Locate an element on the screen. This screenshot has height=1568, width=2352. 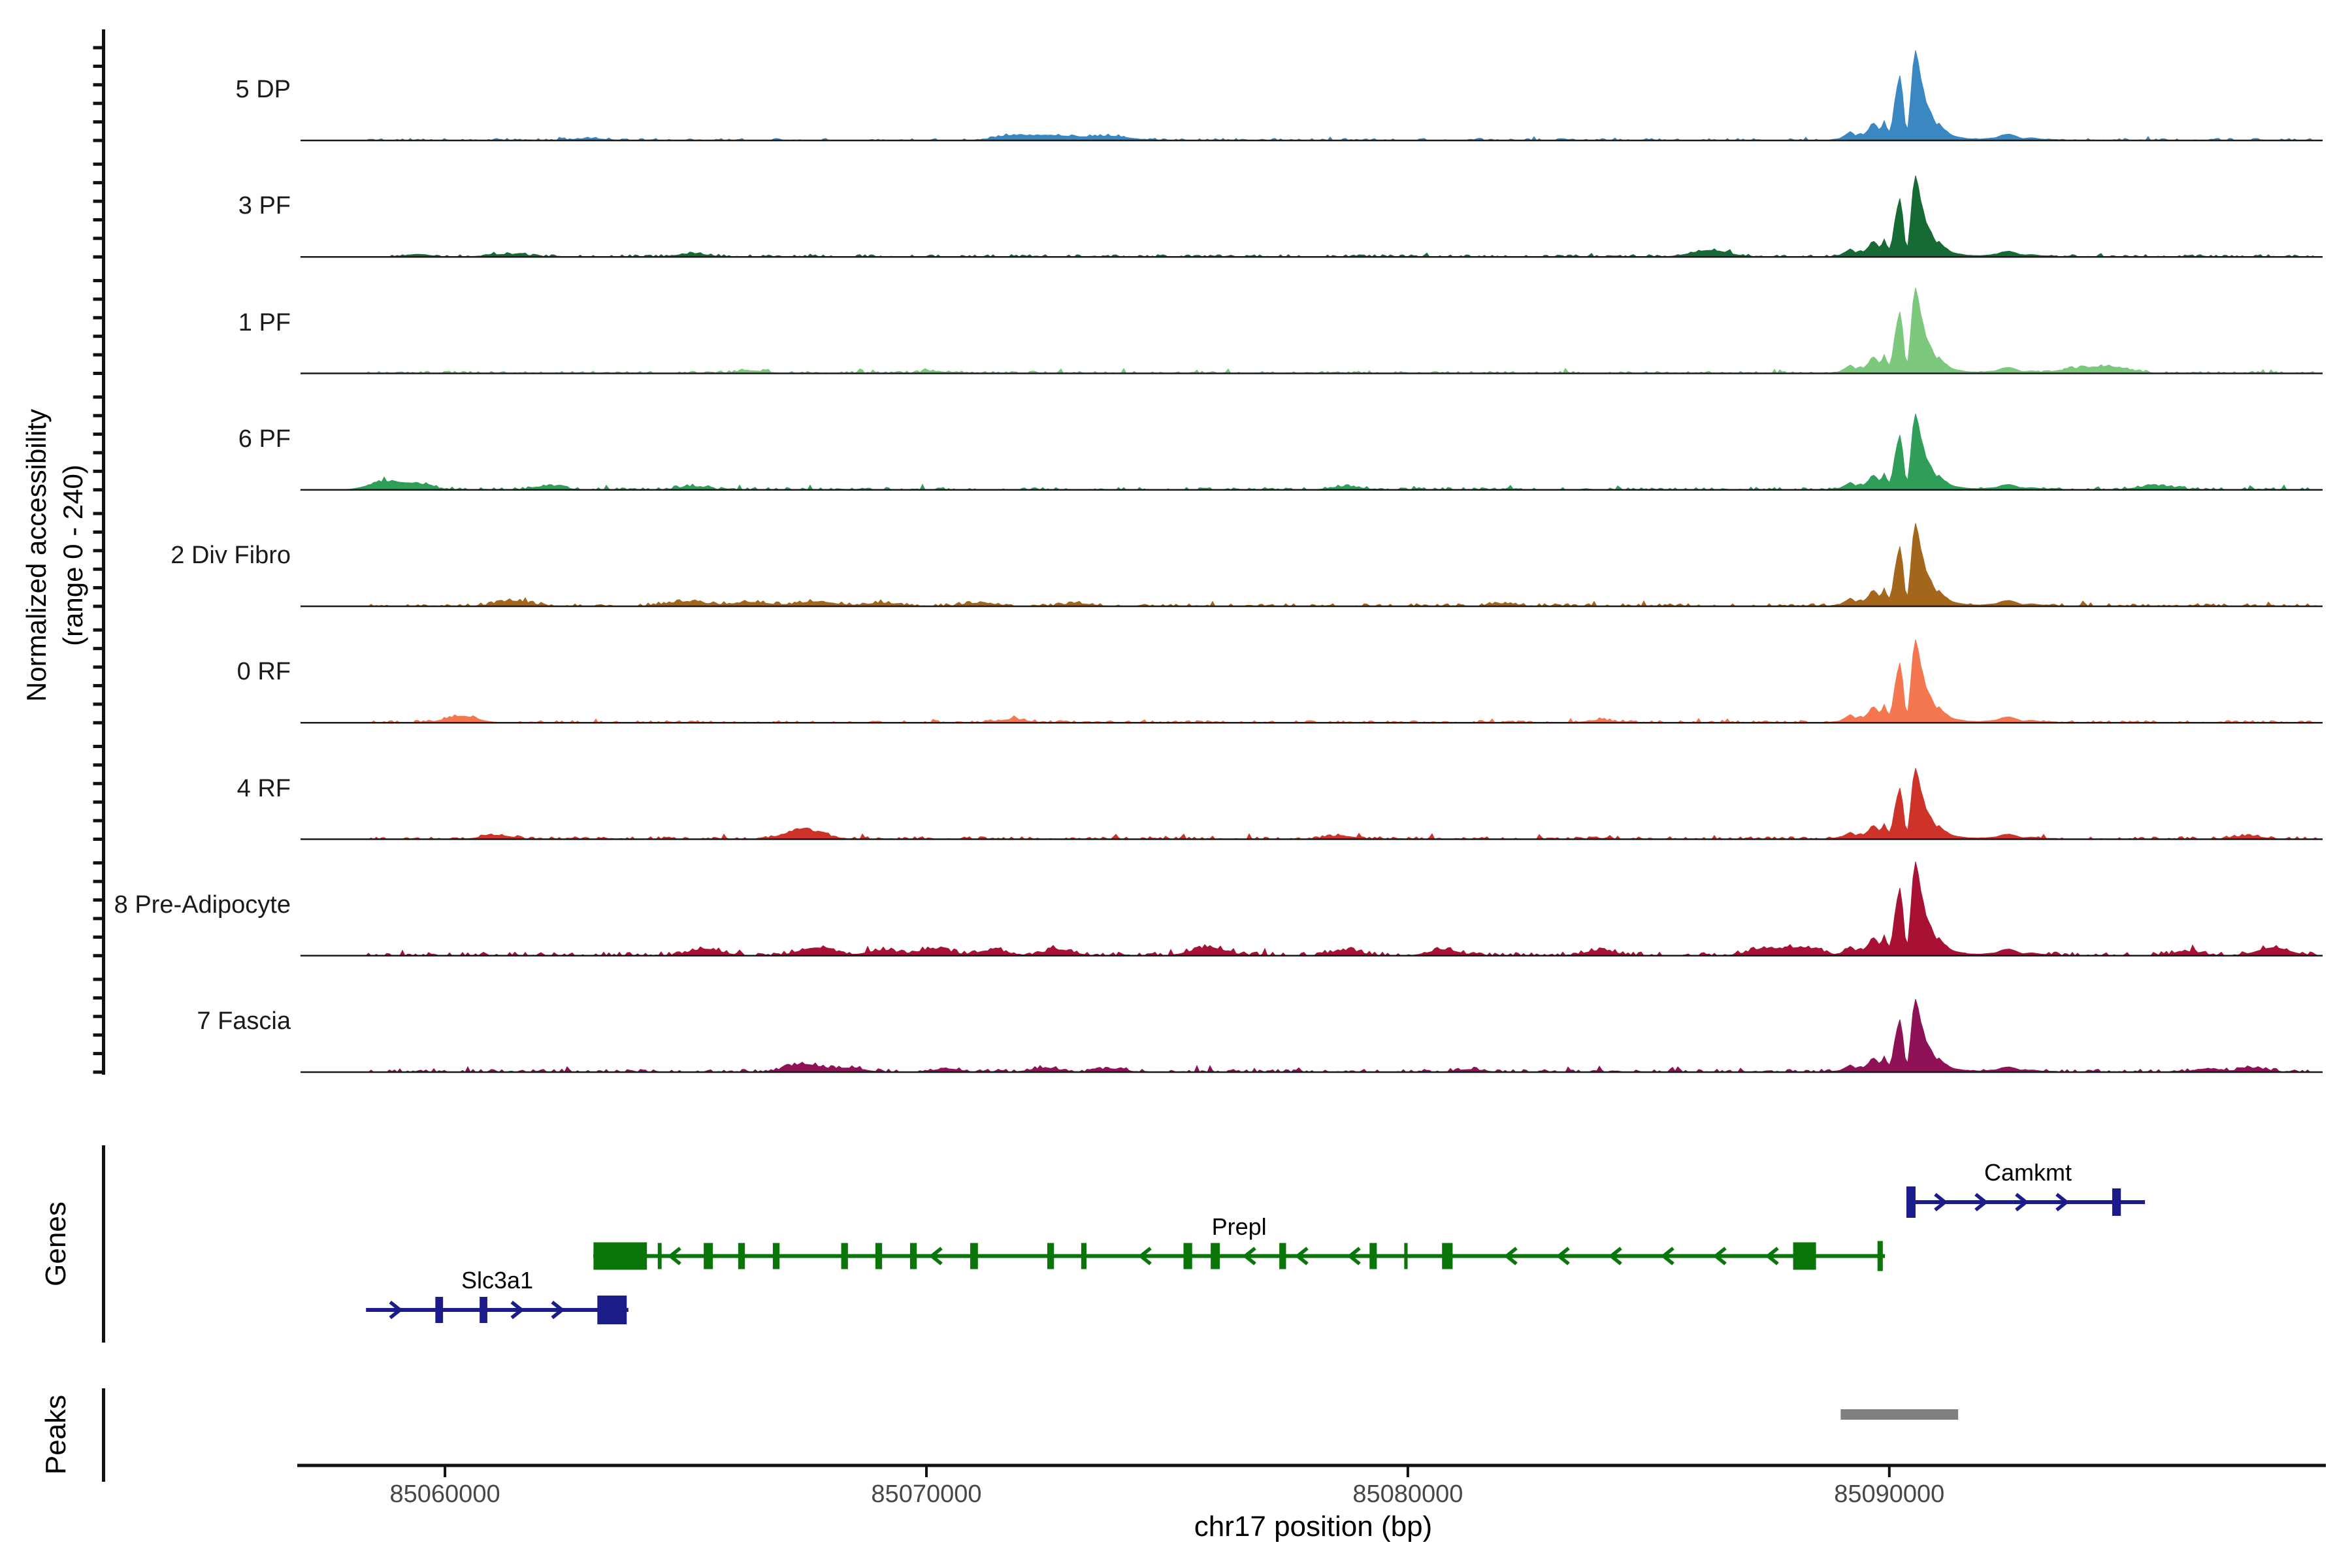
gene-label-camkmt: Camkmt is located at coordinates (2028, 1172).